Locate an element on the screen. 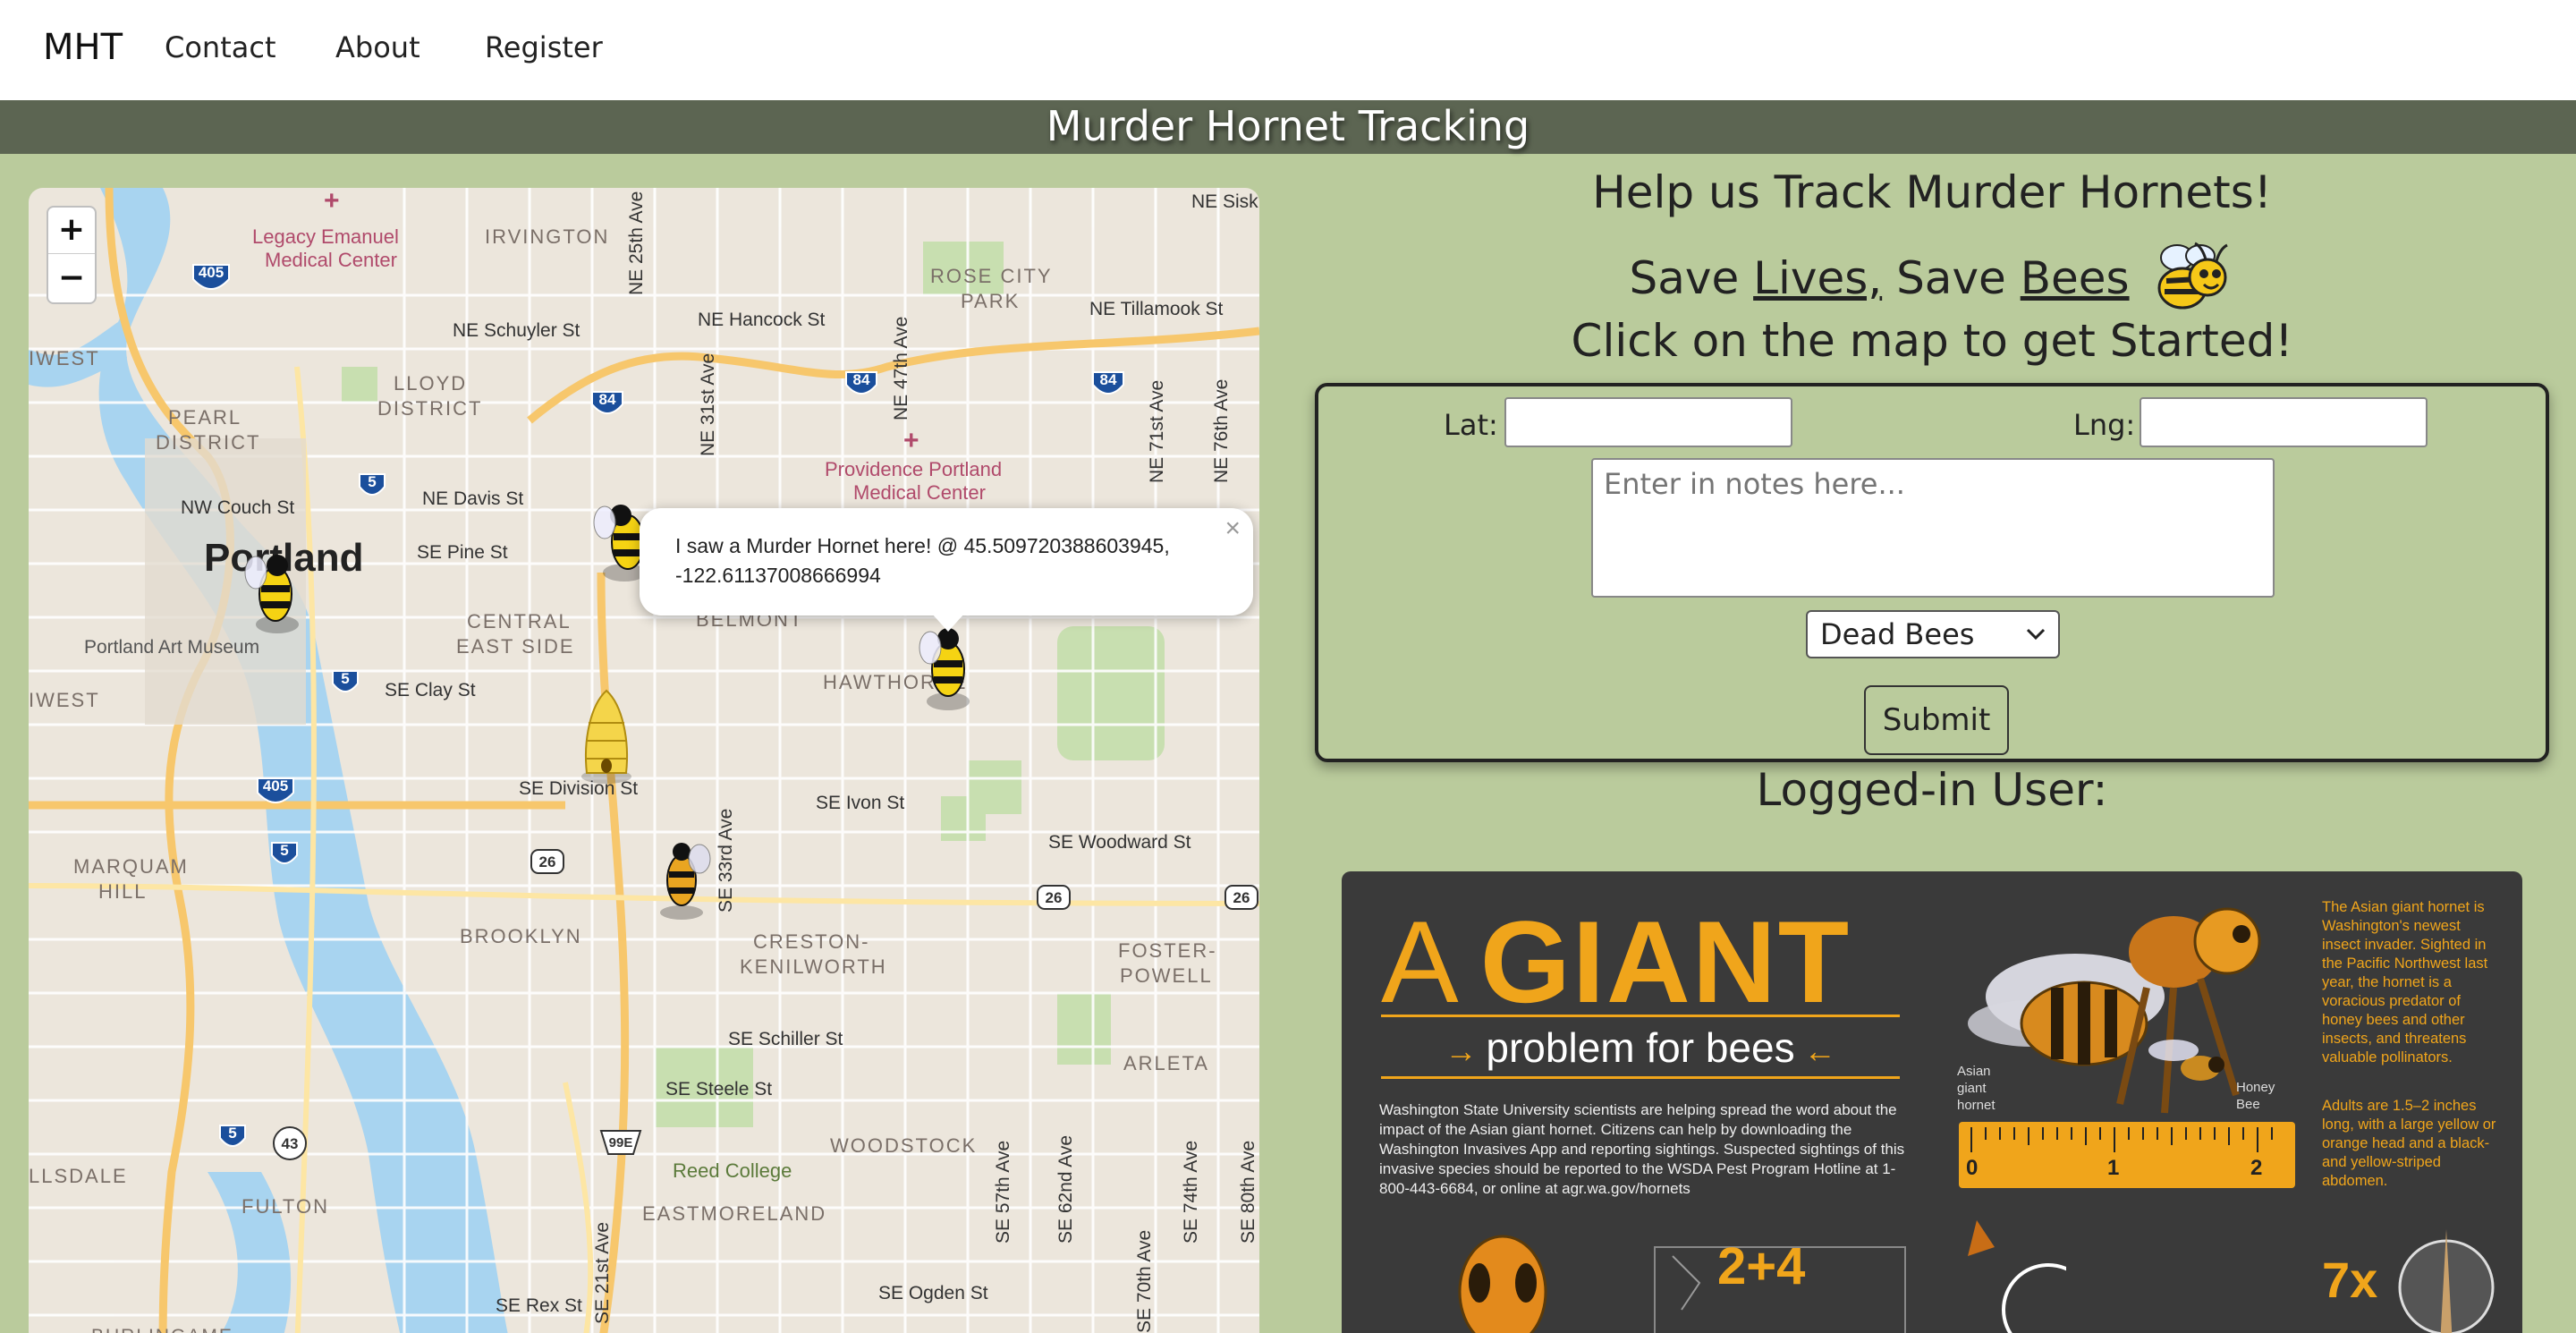 This screenshot has width=2576, height=1333. label-se-ogden: SE Ogden St is located at coordinates (933, 1293).